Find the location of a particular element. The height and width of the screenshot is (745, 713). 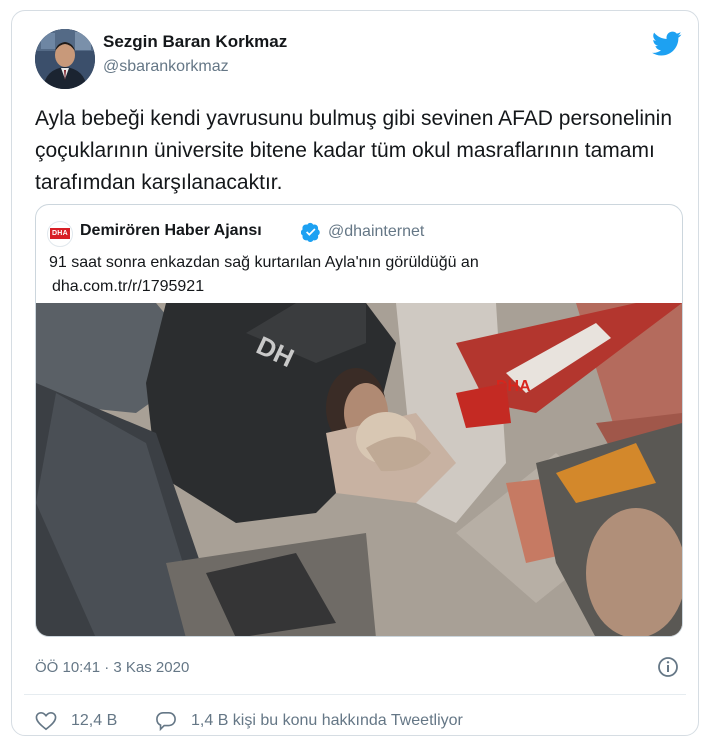

quoted-author-handle: @dhainternet is located at coordinates (376, 232).